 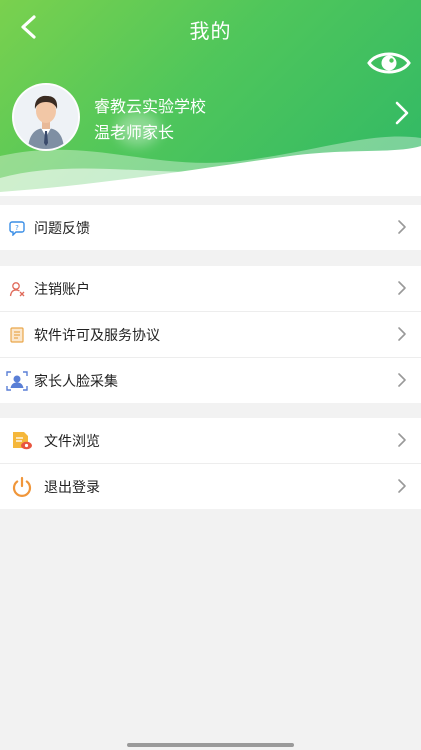 What do you see at coordinates (138, 129) in the screenshot?
I see `privacy-blur` at bounding box center [138, 129].